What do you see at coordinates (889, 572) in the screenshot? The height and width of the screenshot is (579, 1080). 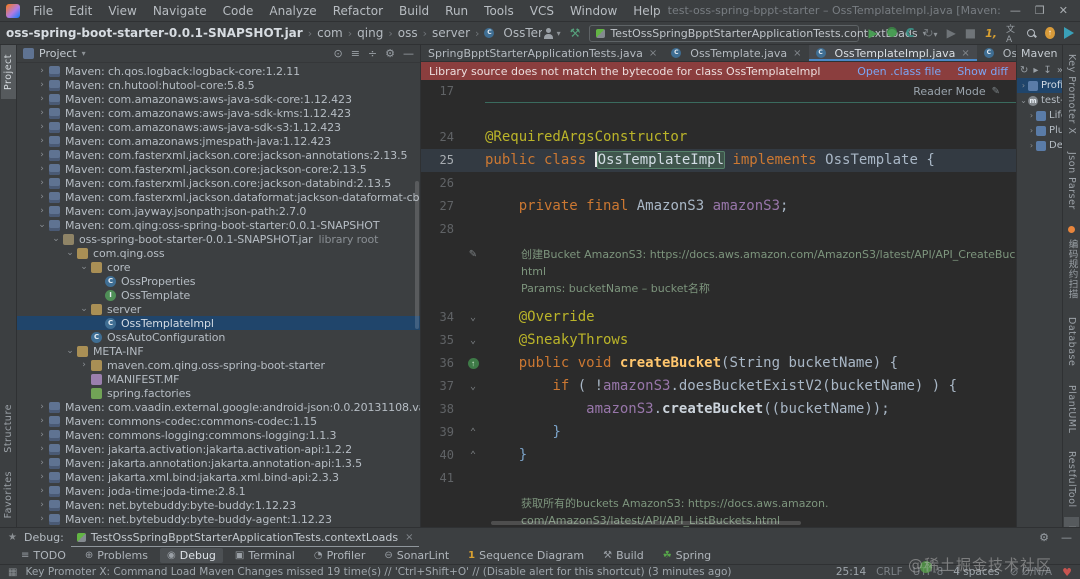 I see `line-separator: CRLF` at bounding box center [889, 572].